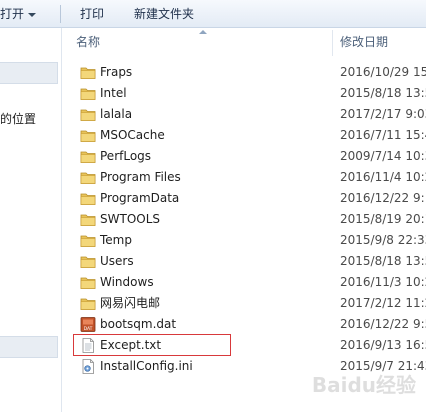  Describe the element at coordinates (251, 261) in the screenshot. I see `file-row: Users 2015/8/18 13:5` at that location.